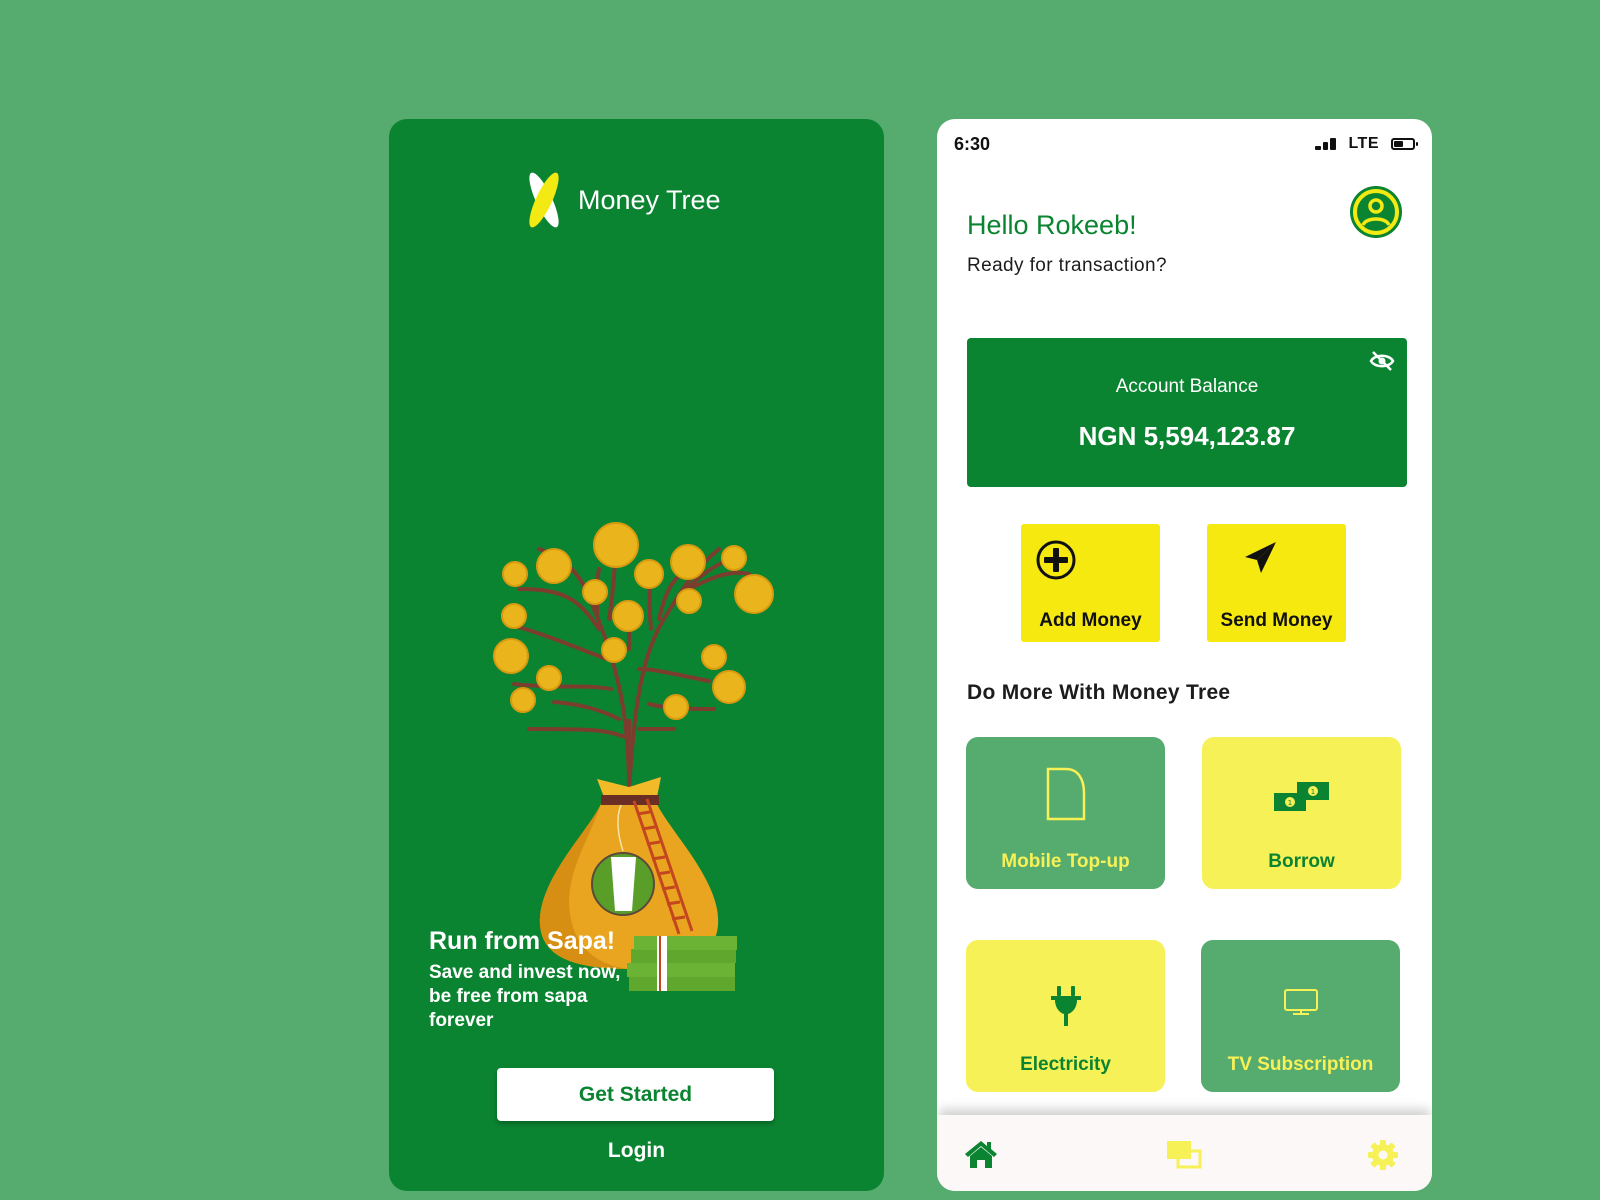  I want to click on service-electricity: Electricity, so click(1065, 1016).